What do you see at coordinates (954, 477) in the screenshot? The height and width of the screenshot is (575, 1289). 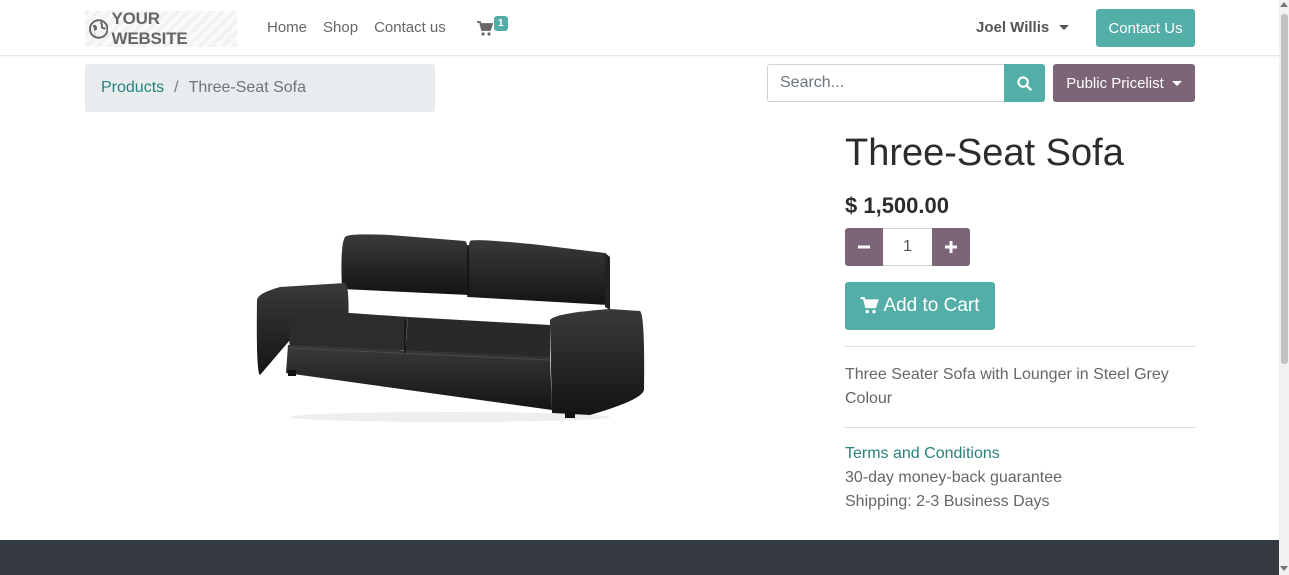 I see `guarantee-text: 30-day money-back guarantee` at bounding box center [954, 477].